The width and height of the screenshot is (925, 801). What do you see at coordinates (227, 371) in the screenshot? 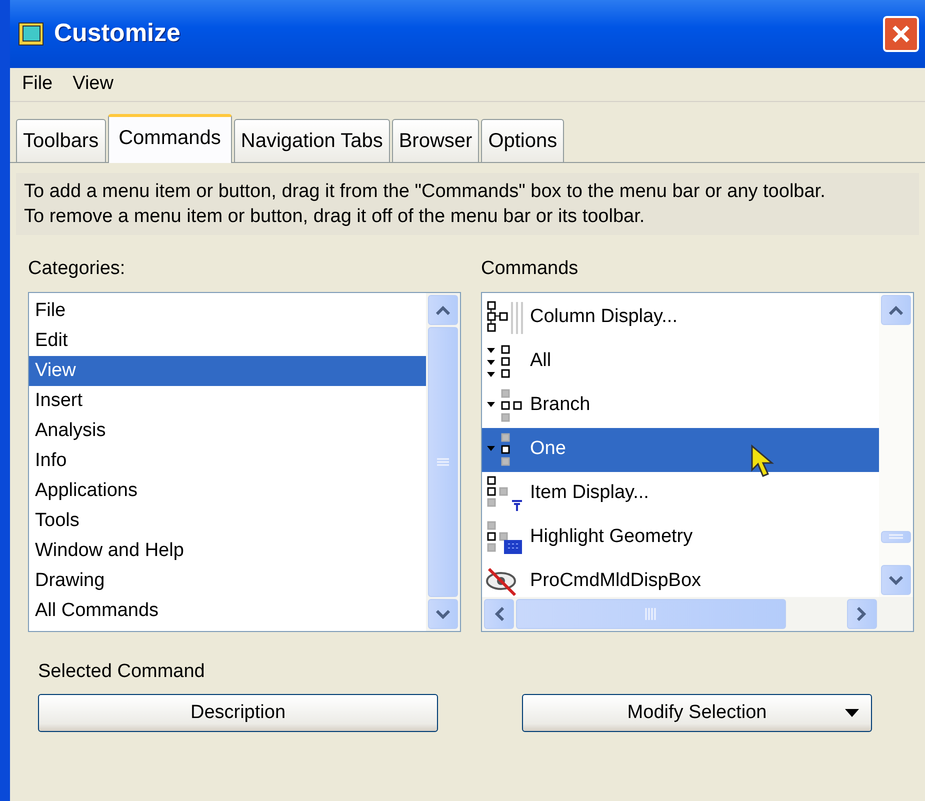
I see `list-item: View` at bounding box center [227, 371].